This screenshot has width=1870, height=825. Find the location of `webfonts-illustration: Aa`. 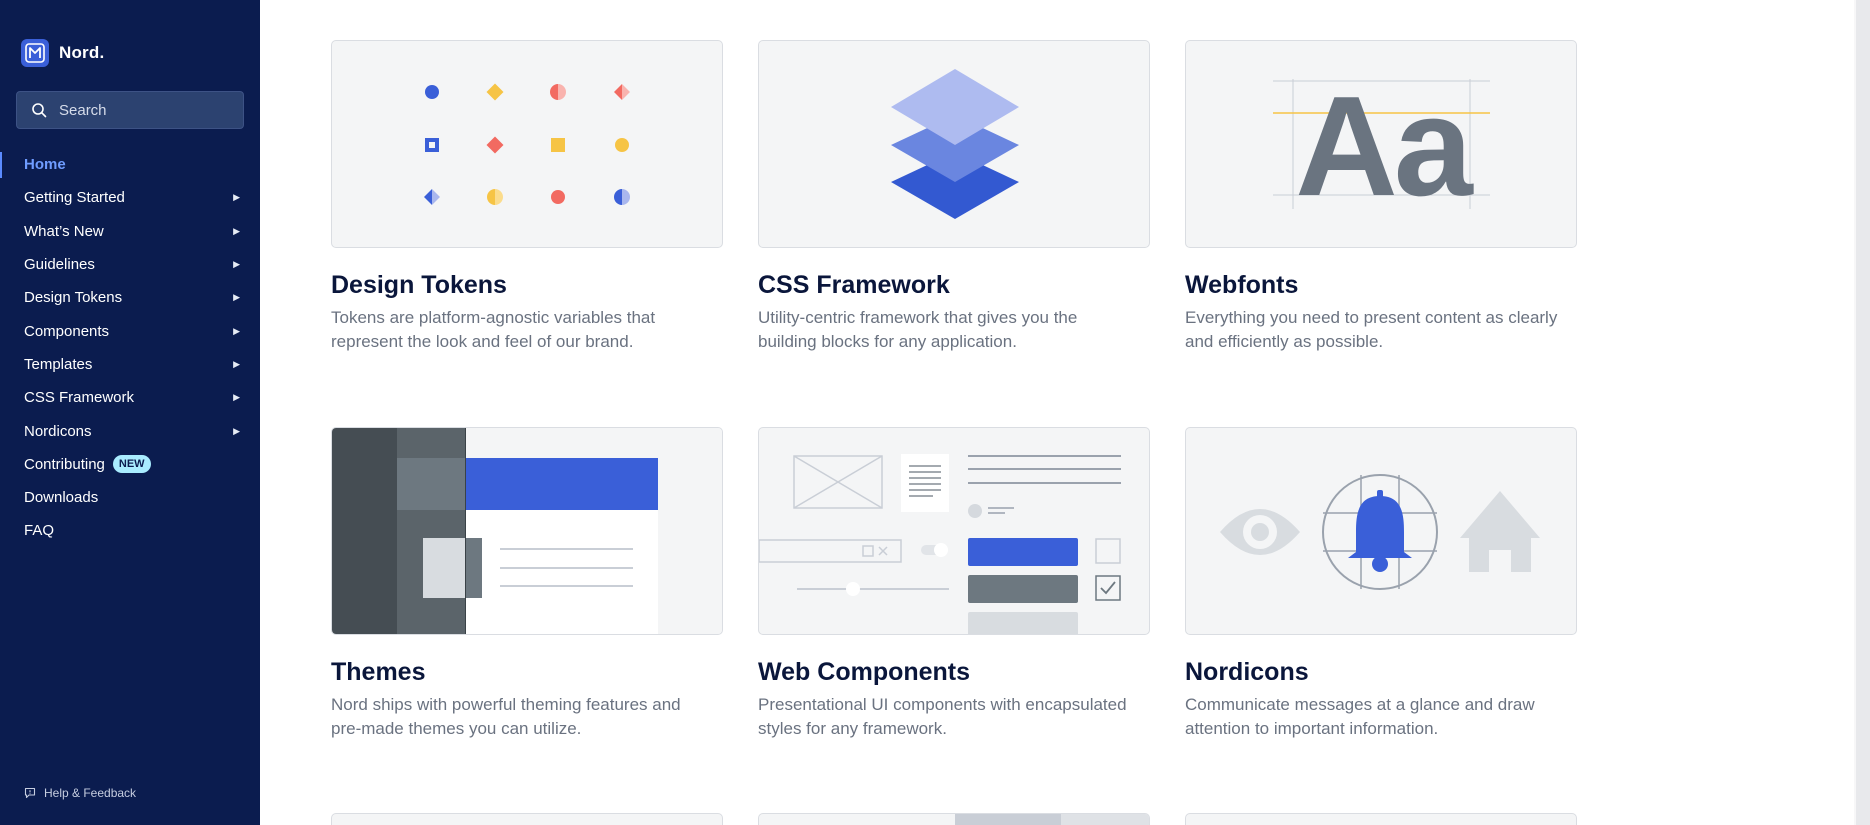

webfonts-illustration: Aa is located at coordinates (1381, 144).